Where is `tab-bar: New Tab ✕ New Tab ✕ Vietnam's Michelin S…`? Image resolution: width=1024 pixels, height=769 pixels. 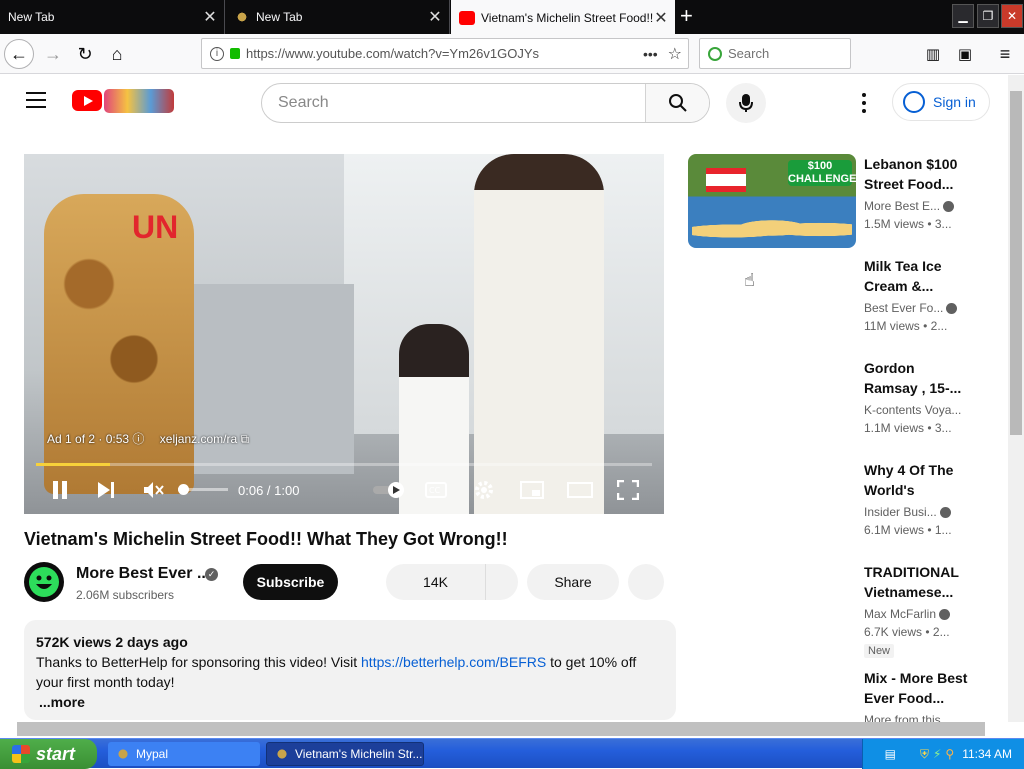
tab-bar: New Tab ✕ New Tab ✕ Vietnam's Michelin S… is located at coordinates (512, 18).